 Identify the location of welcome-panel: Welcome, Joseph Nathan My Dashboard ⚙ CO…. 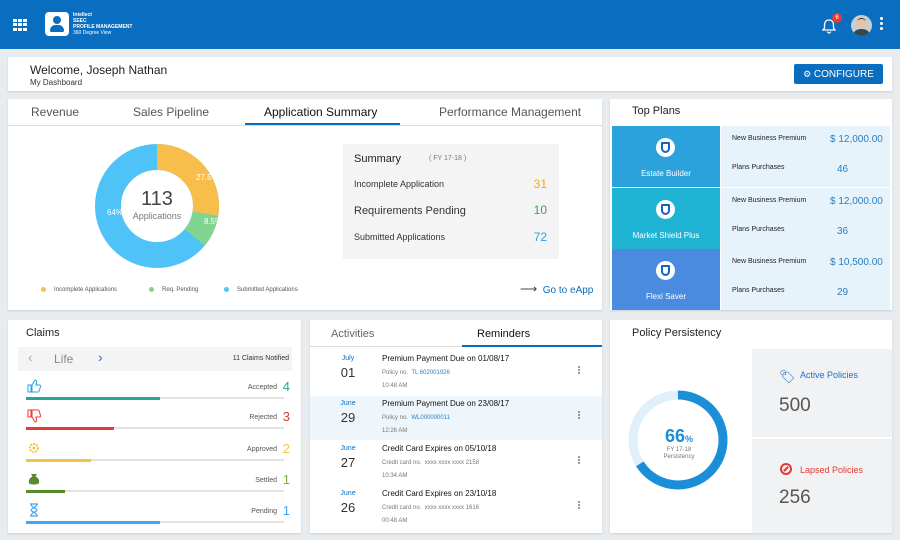
(450, 74).